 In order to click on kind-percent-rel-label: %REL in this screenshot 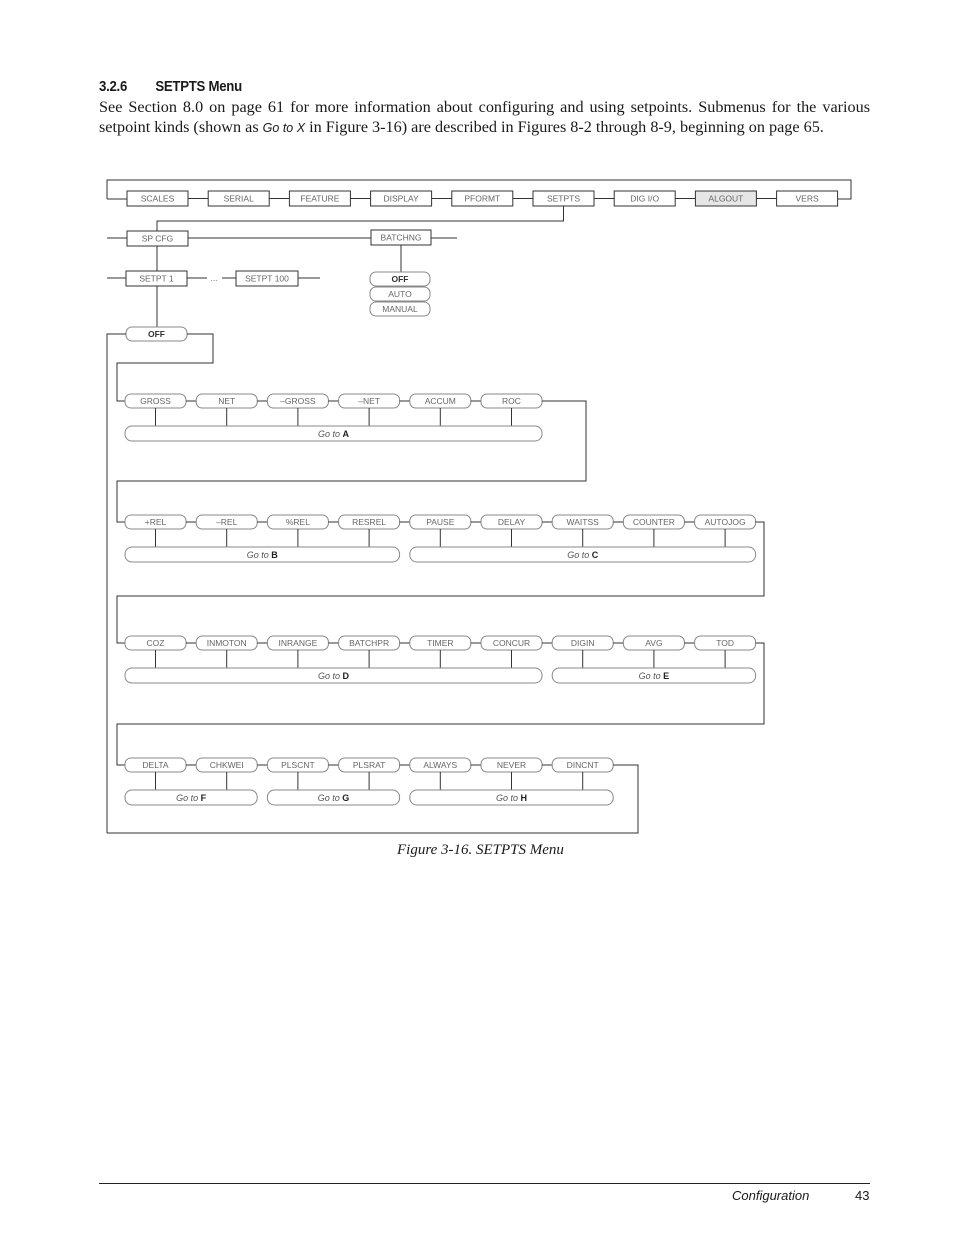, I will do `click(298, 522)`.